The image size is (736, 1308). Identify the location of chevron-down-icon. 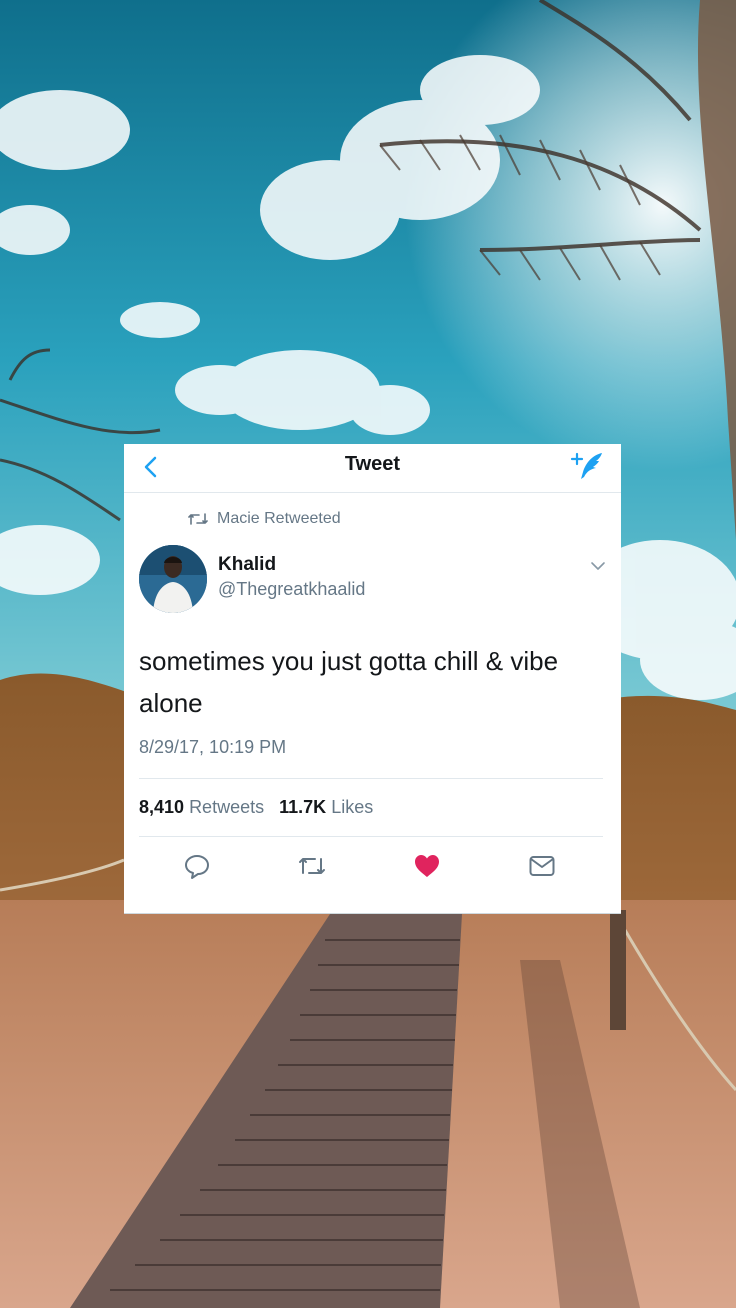
(598, 566).